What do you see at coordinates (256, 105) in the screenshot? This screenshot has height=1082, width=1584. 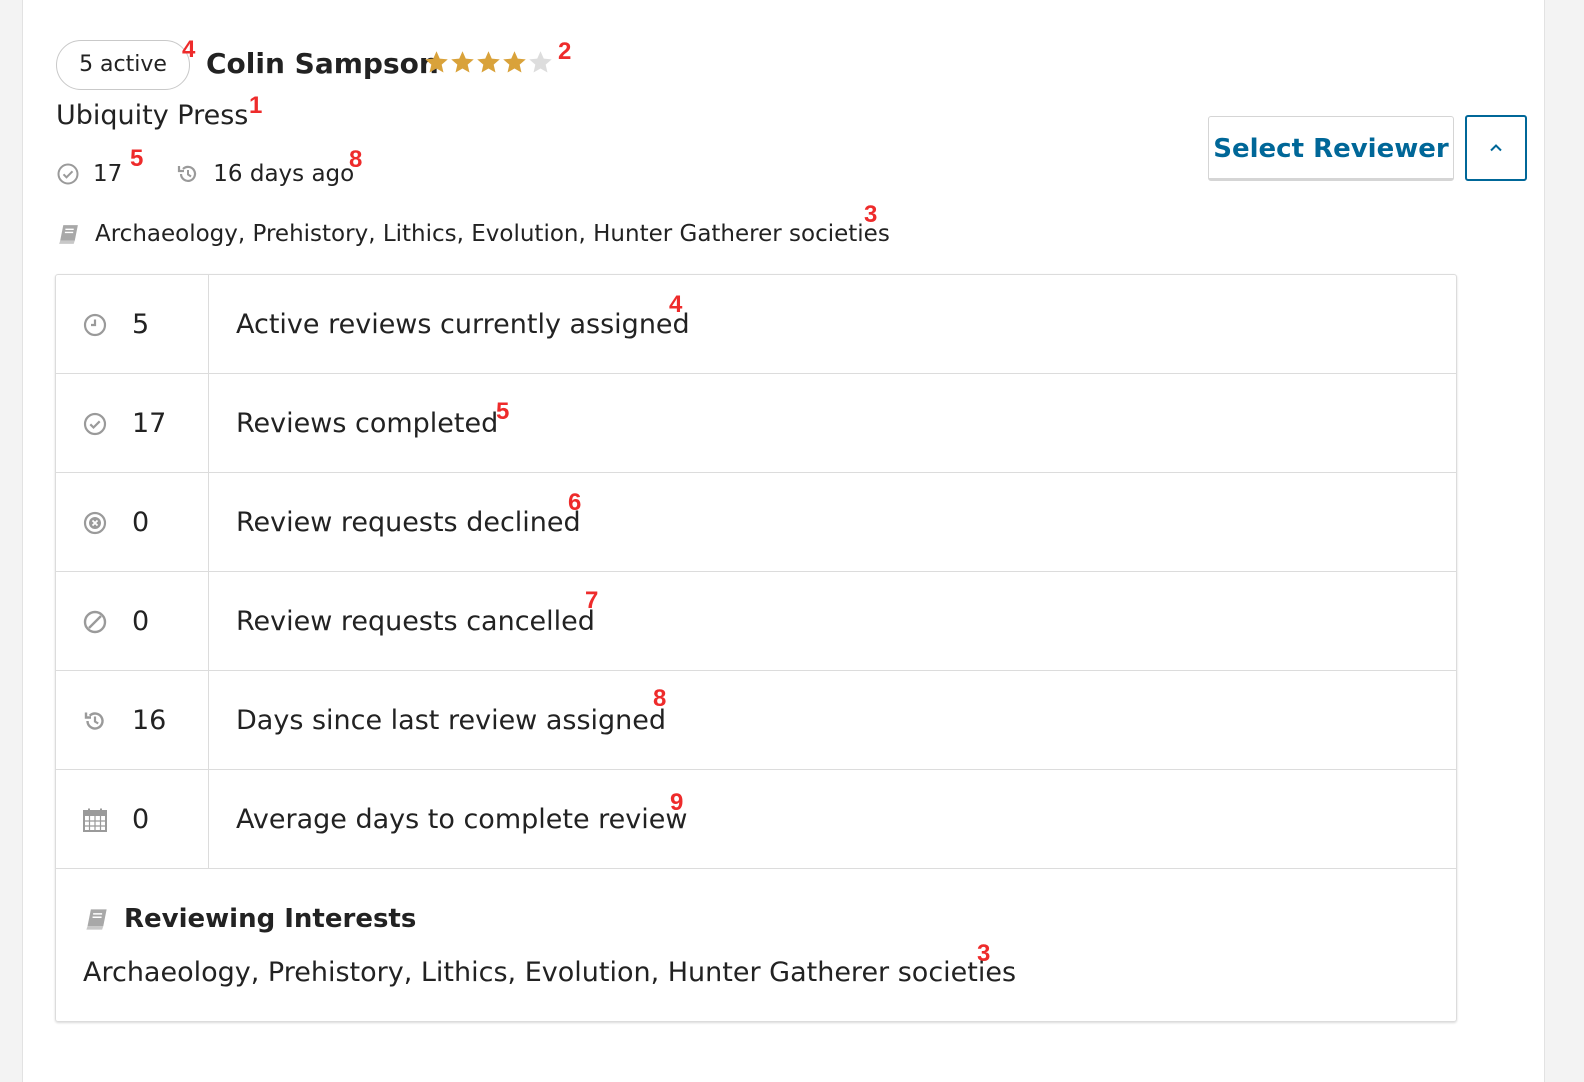 I see `annotation-marker: 1` at bounding box center [256, 105].